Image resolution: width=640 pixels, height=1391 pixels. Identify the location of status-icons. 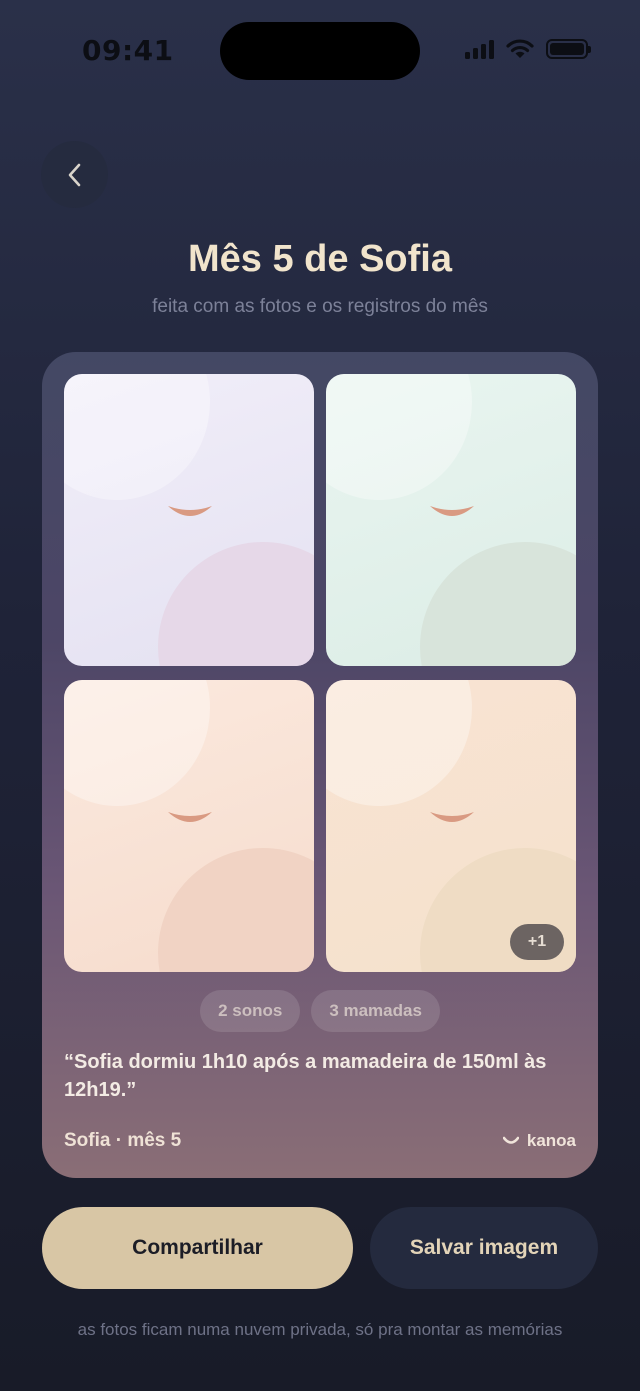
(528, 49).